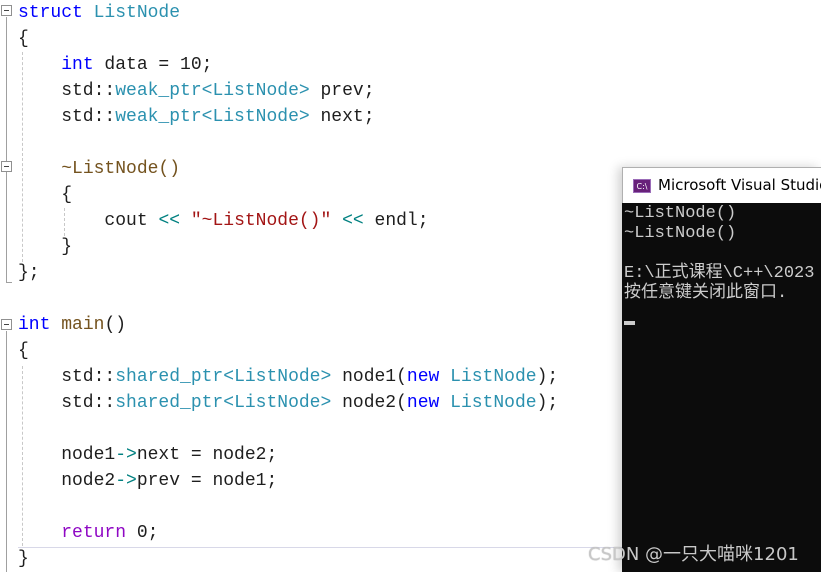 The height and width of the screenshot is (572, 821). Describe the element at coordinates (6, 149) in the screenshot. I see `fold-line-struct` at that location.